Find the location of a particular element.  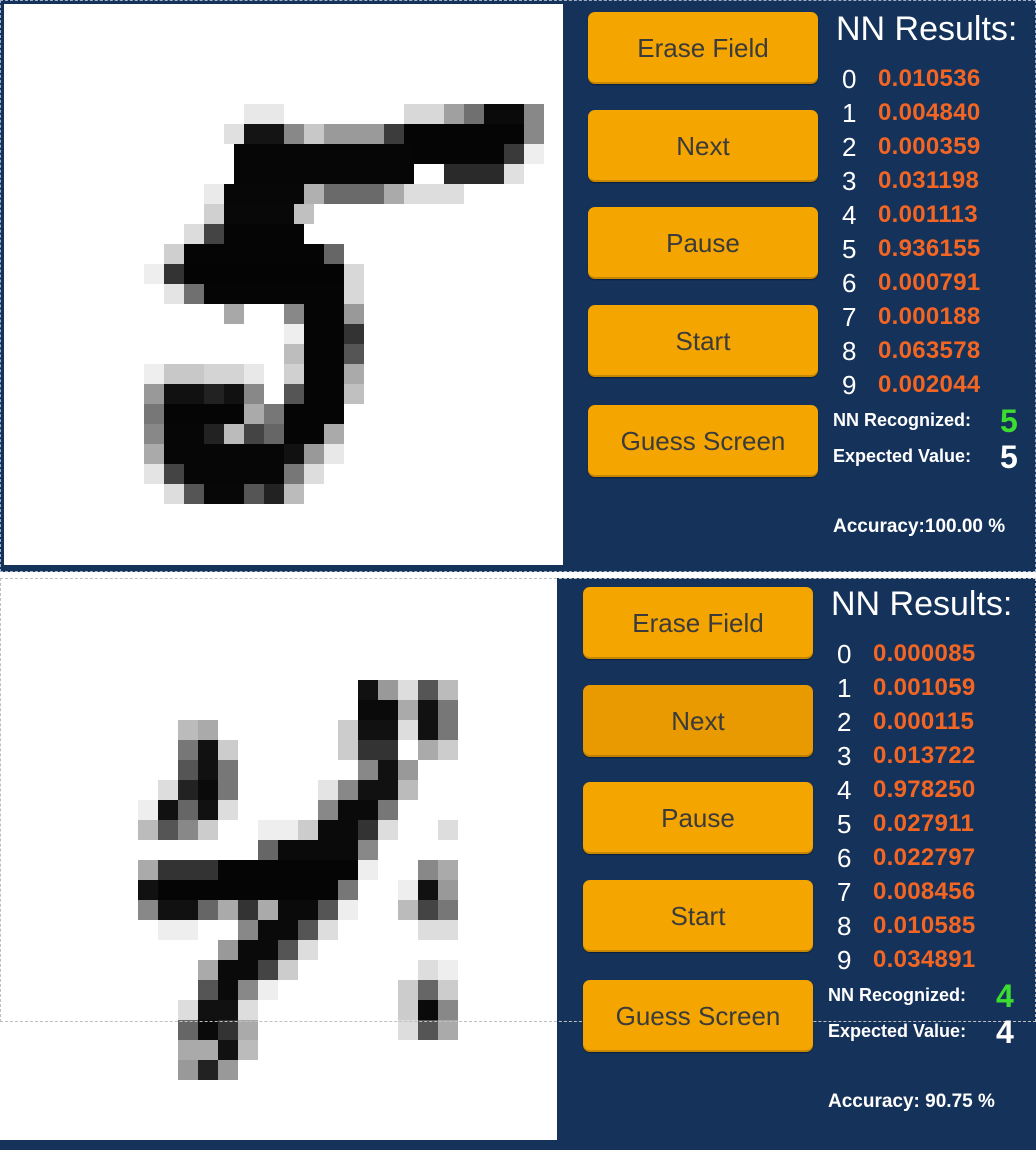

probability-value: 0.004840 is located at coordinates (929, 112).